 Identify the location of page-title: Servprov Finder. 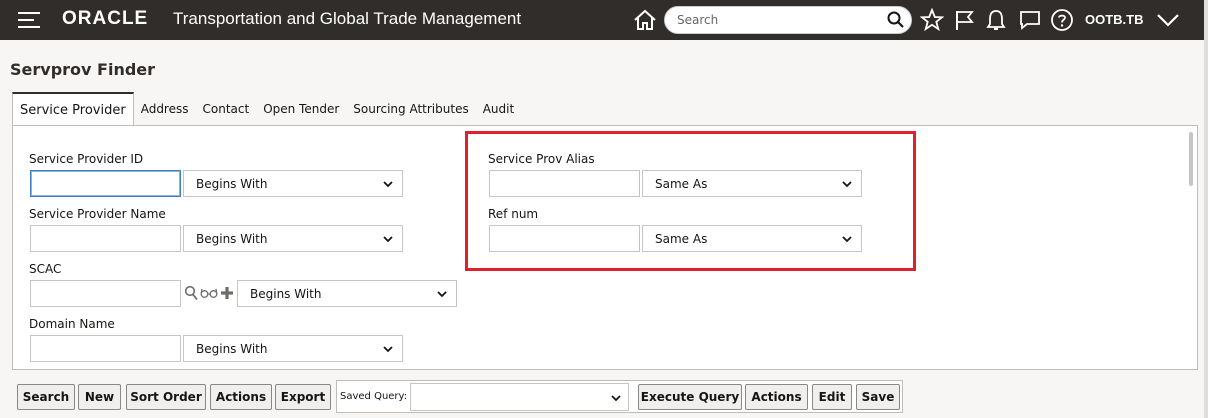
(83, 69).